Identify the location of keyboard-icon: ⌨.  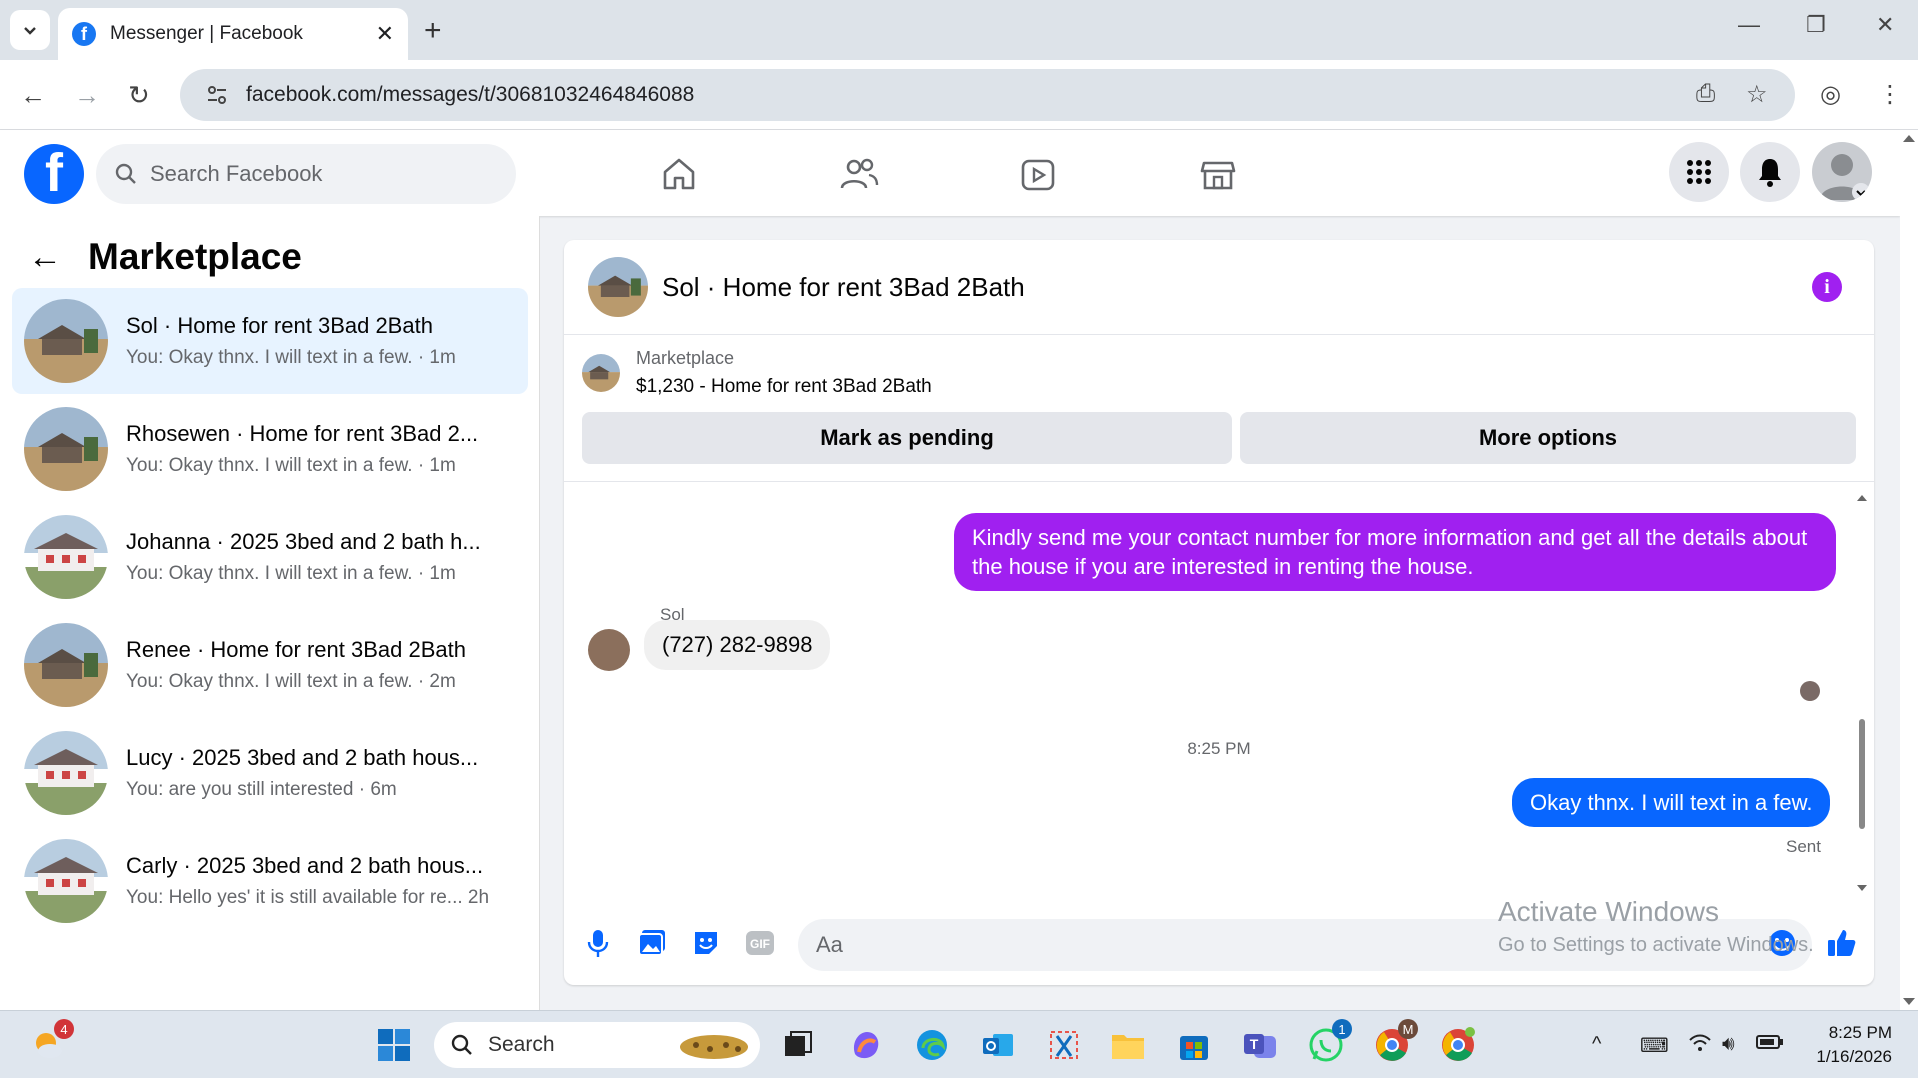
(1654, 1045).